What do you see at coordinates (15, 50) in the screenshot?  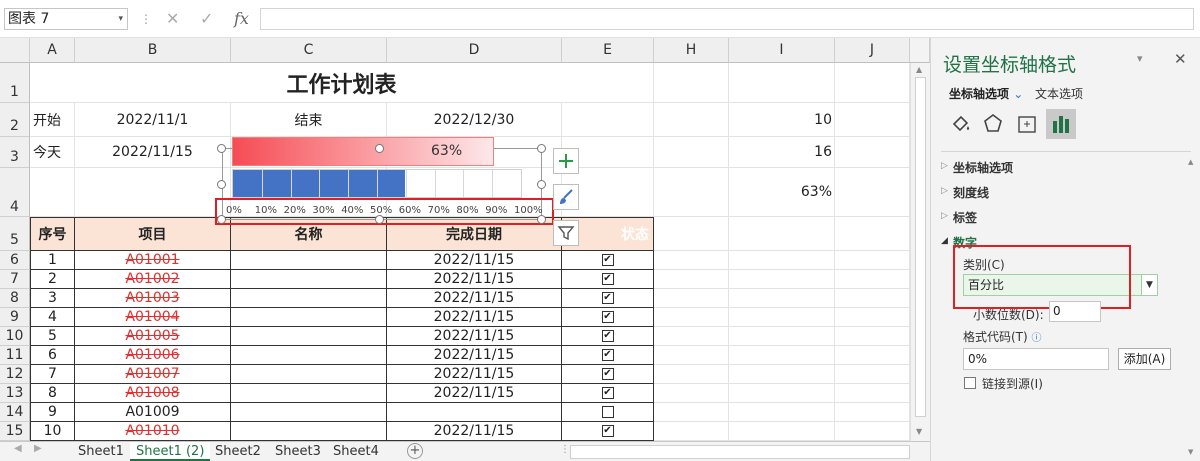 I see `select-all-corner` at bounding box center [15, 50].